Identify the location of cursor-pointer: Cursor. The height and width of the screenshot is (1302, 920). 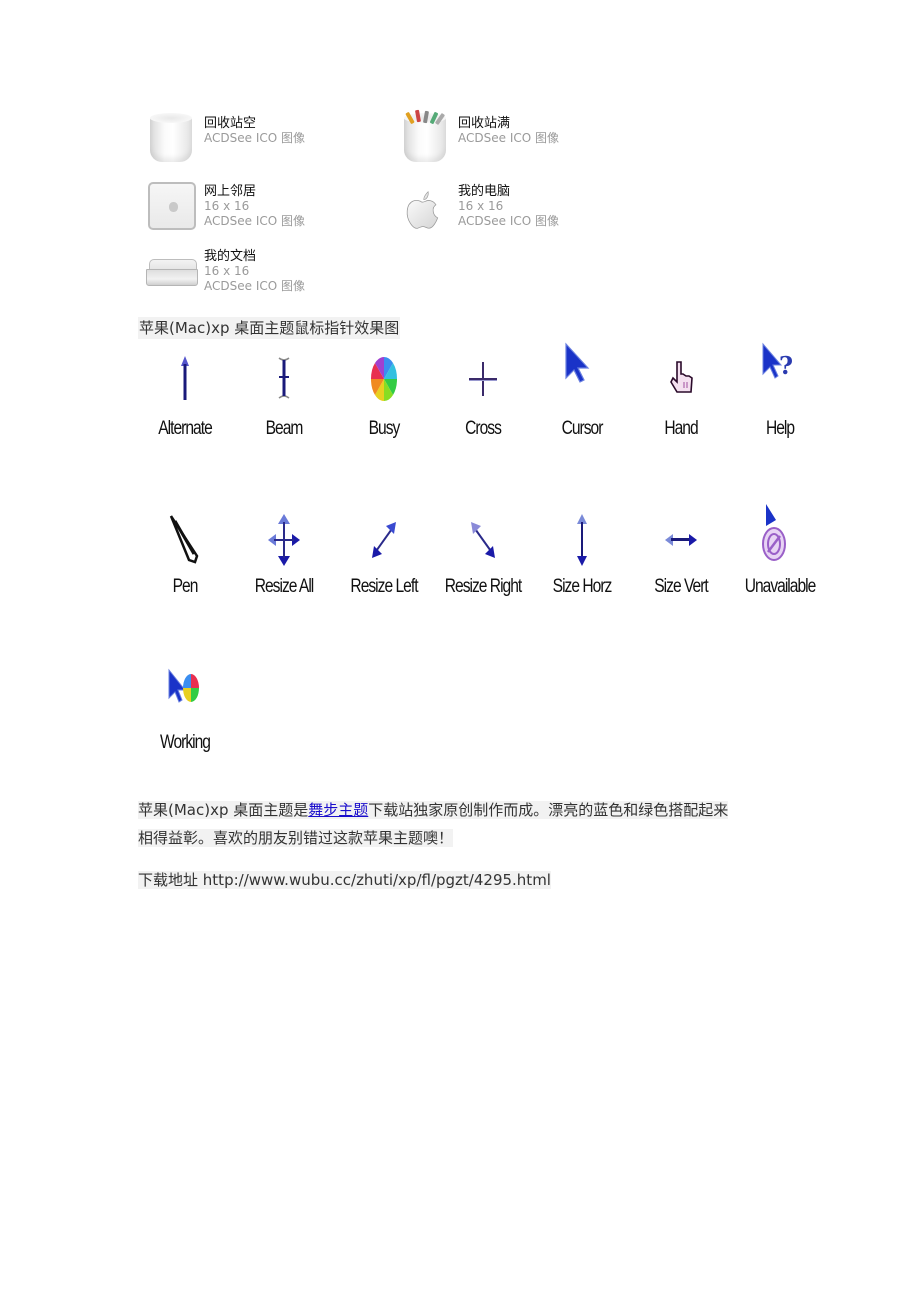
(582, 402).